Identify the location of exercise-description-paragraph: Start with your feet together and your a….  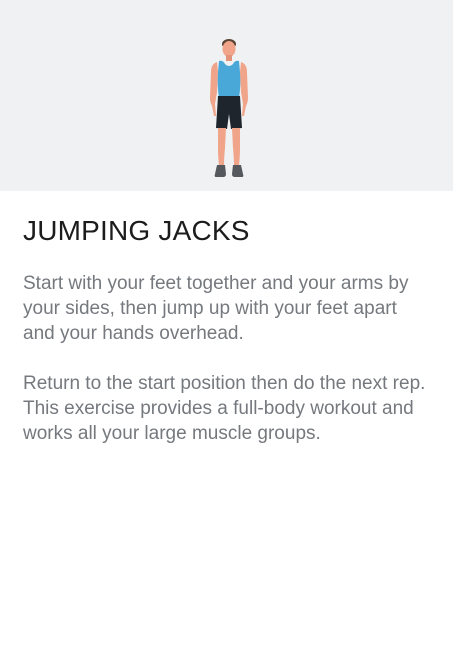
(216, 308).